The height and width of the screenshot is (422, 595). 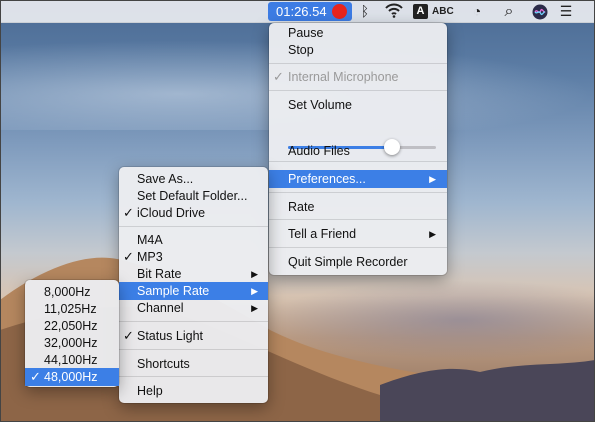 I want to click on sample-rate-option: ✓ 48,000Hz, so click(x=72, y=377).